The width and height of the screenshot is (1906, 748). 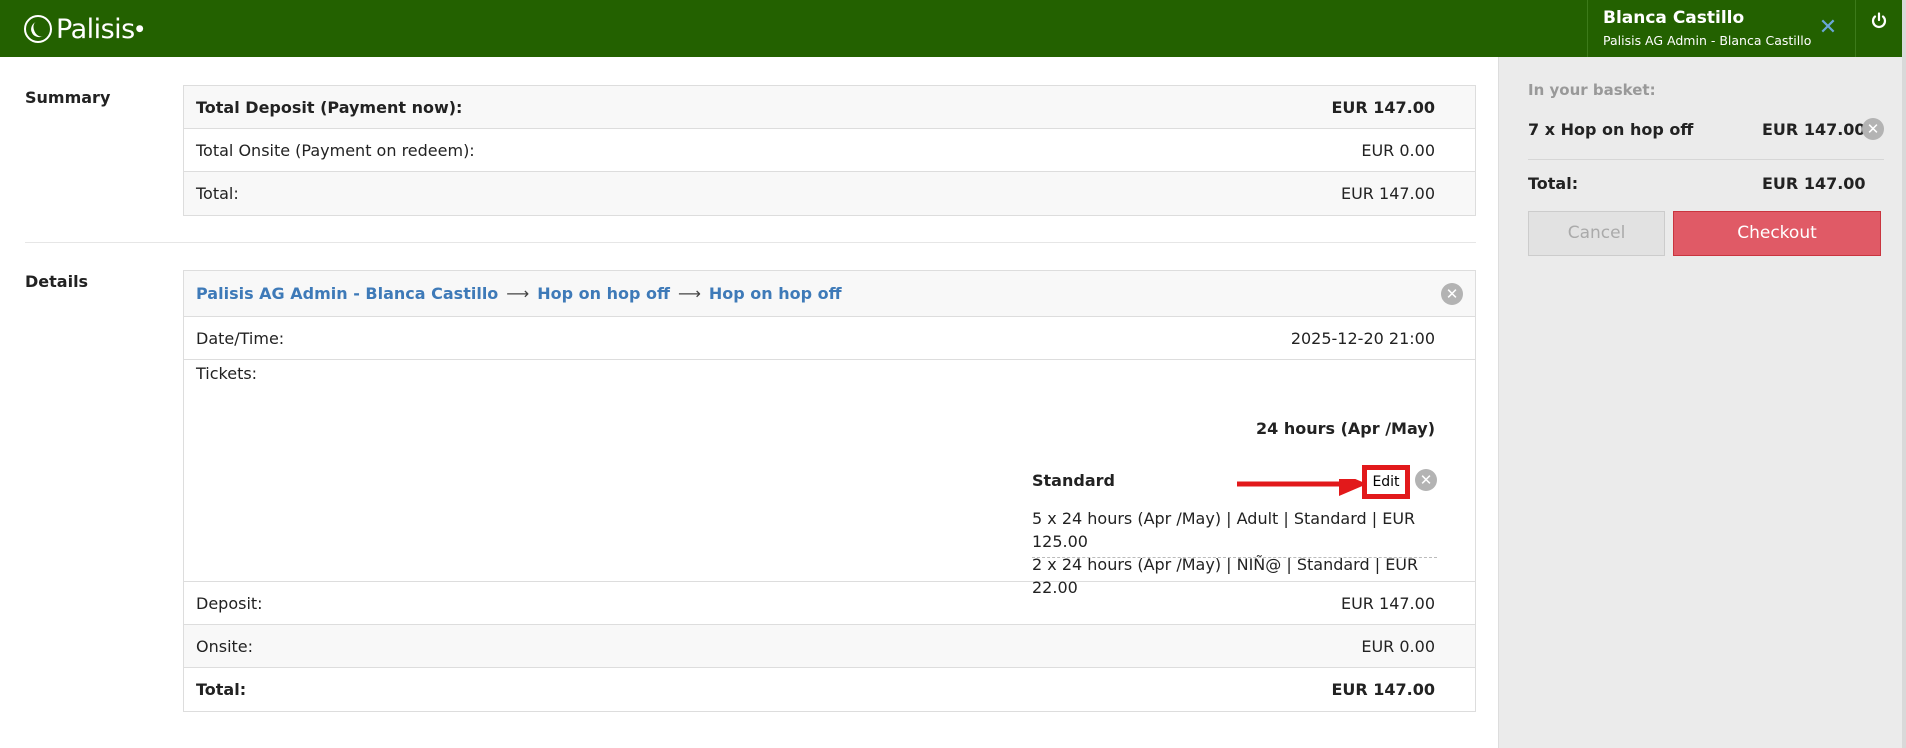 I want to click on tickets-label: Tickets:, so click(x=227, y=373).